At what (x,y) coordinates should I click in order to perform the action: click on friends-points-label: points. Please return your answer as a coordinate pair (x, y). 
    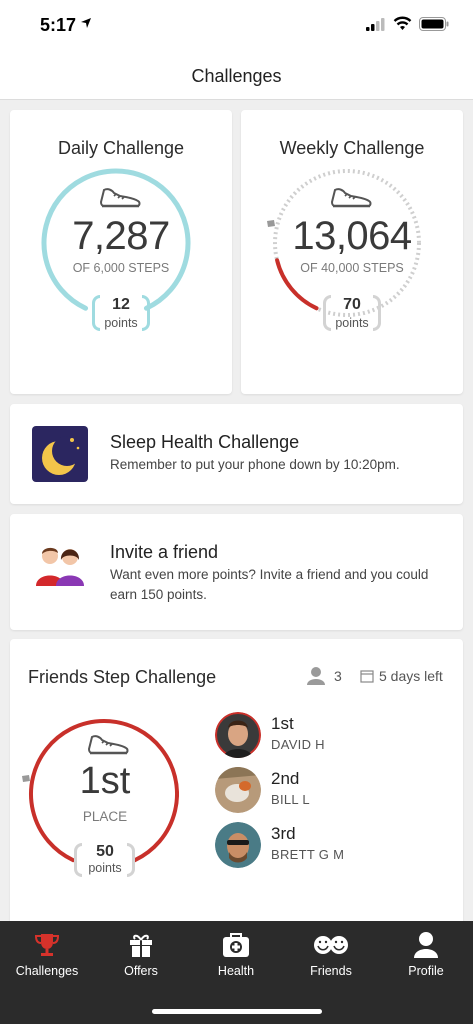
    Looking at the image, I should click on (105, 868).